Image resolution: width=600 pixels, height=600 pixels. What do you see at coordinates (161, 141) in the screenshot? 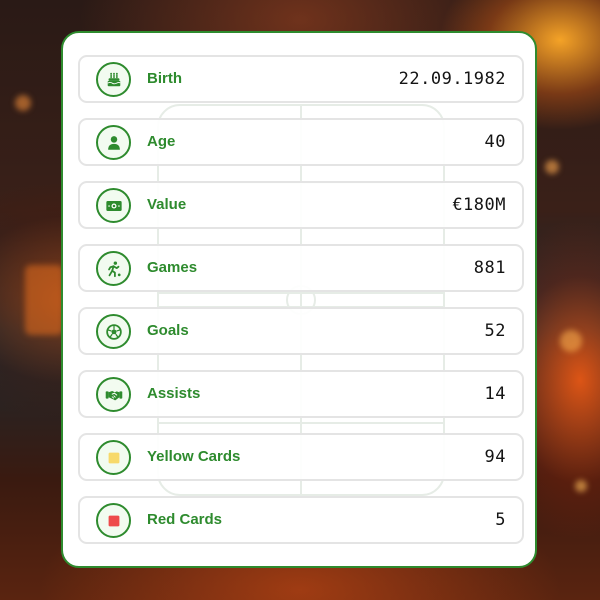
I see `stat-label: Age` at bounding box center [161, 141].